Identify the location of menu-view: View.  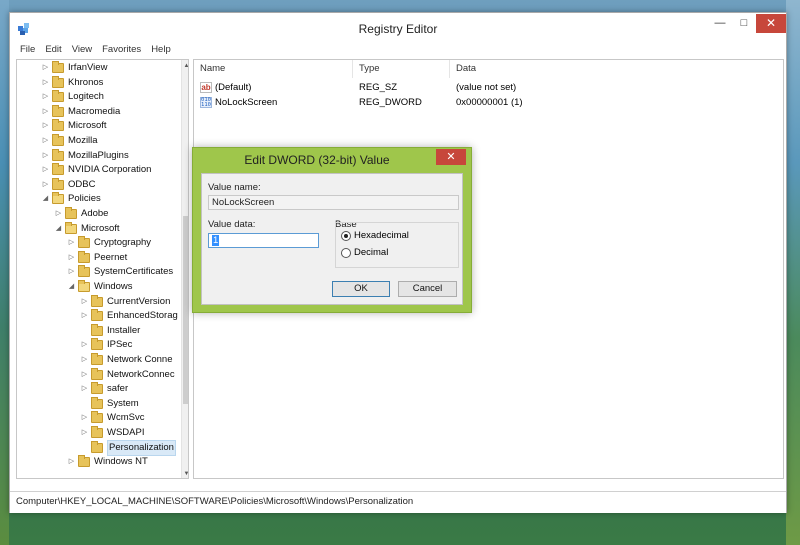
(82, 50).